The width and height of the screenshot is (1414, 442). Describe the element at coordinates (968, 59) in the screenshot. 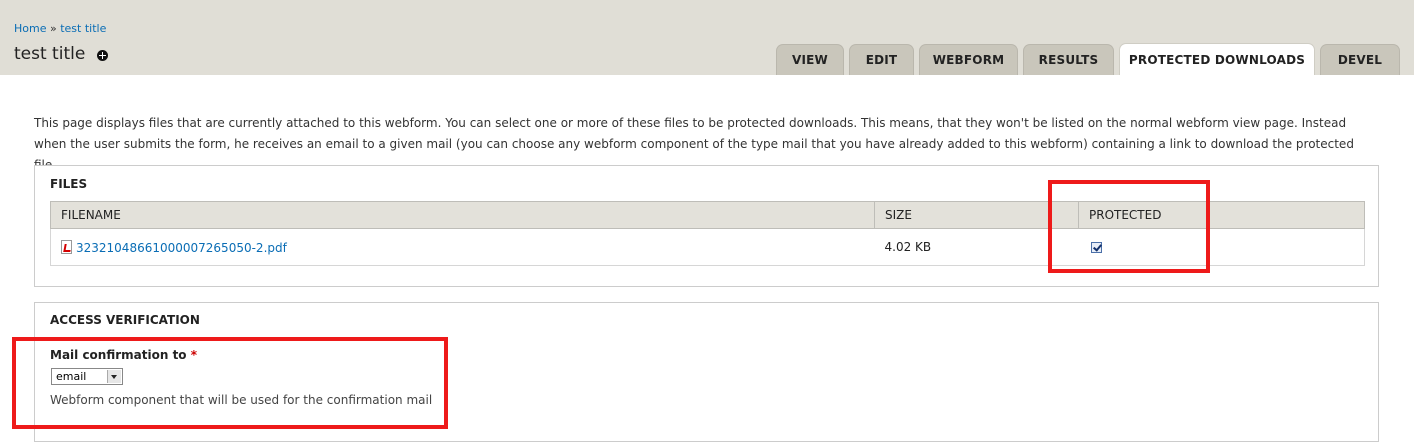

I see `tab-webform: WEBFORM` at that location.